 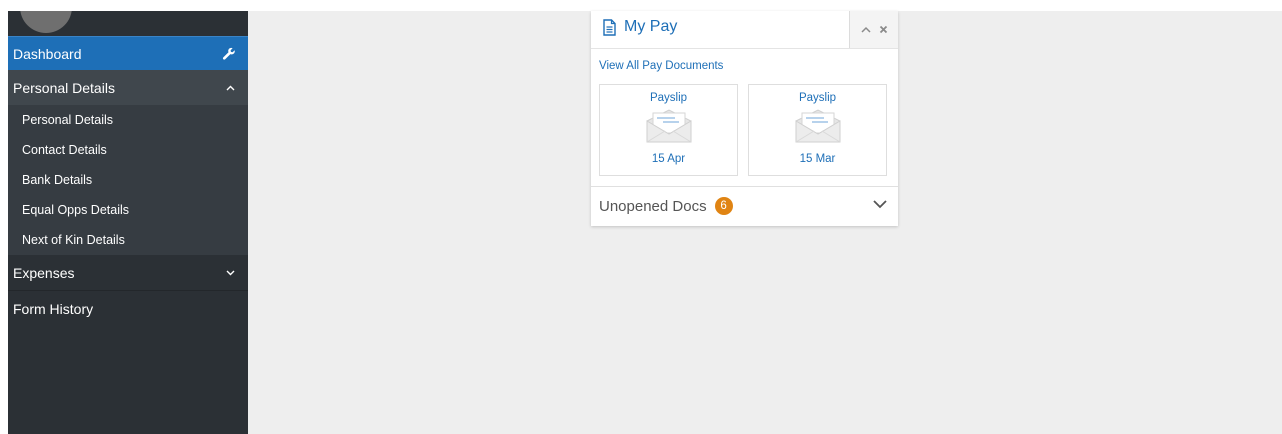 I want to click on avatar, so click(x=46, y=22).